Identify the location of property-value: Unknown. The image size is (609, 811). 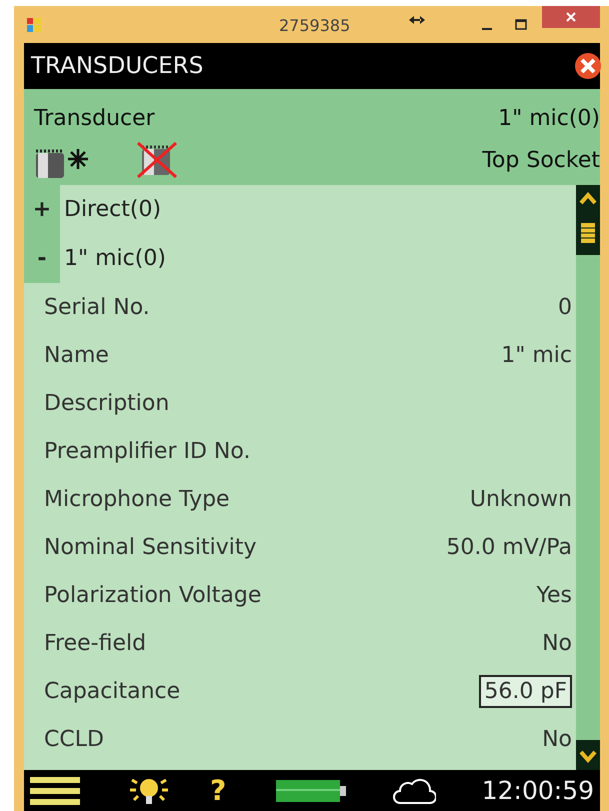
(521, 499).